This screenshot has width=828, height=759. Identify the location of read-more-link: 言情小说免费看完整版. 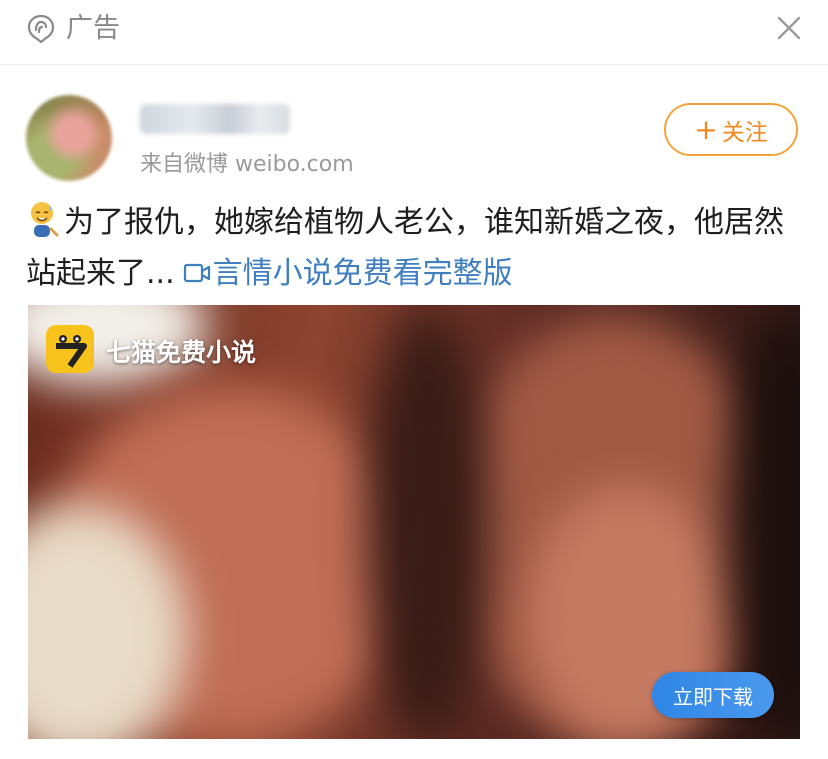
(363, 273).